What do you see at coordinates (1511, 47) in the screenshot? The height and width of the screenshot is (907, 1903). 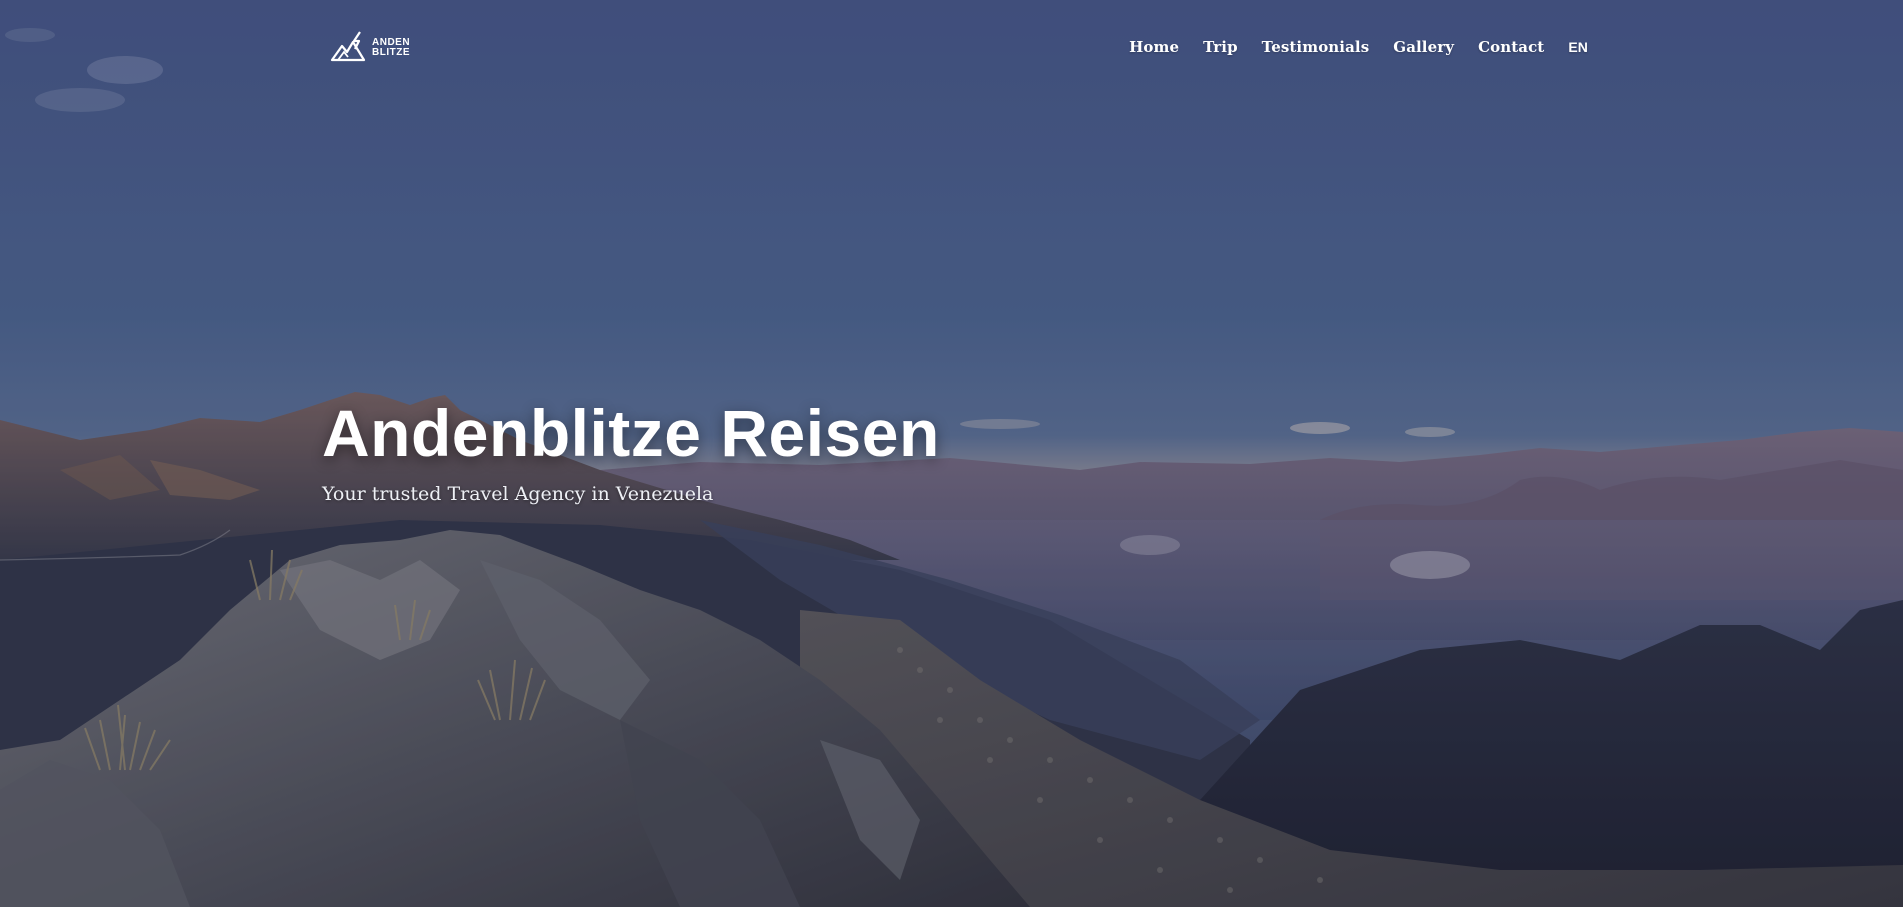 I see `nav-link-contact: Contact` at bounding box center [1511, 47].